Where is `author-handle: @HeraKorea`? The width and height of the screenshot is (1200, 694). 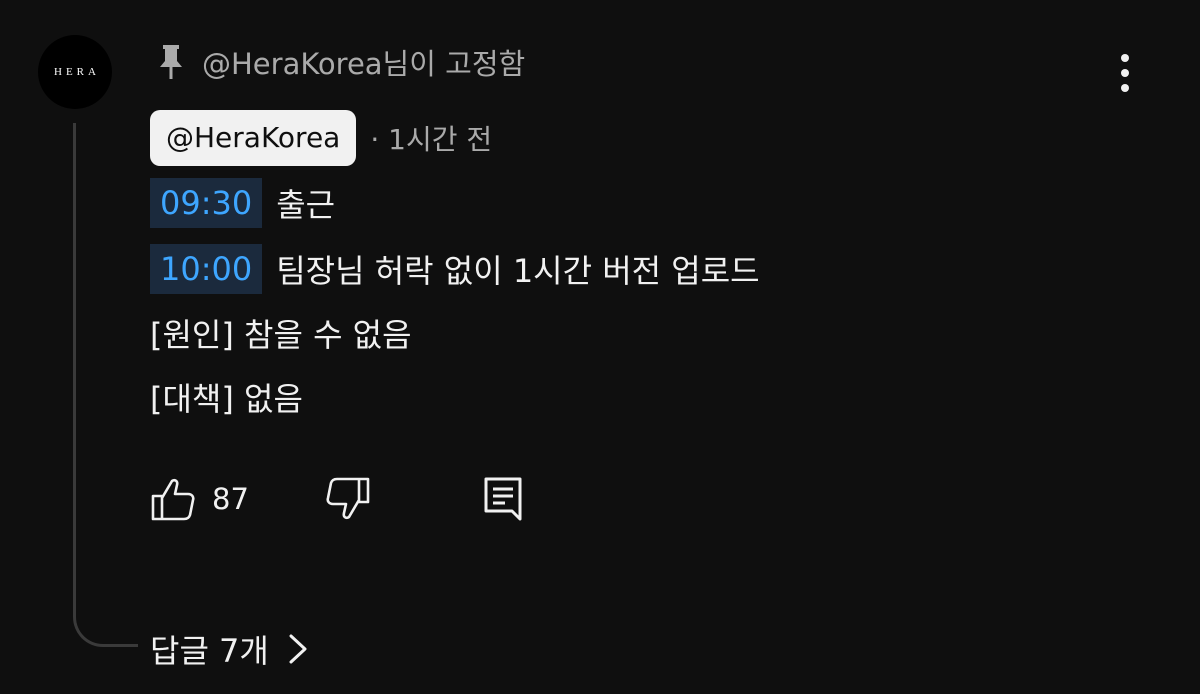
author-handle: @HeraKorea is located at coordinates (253, 138).